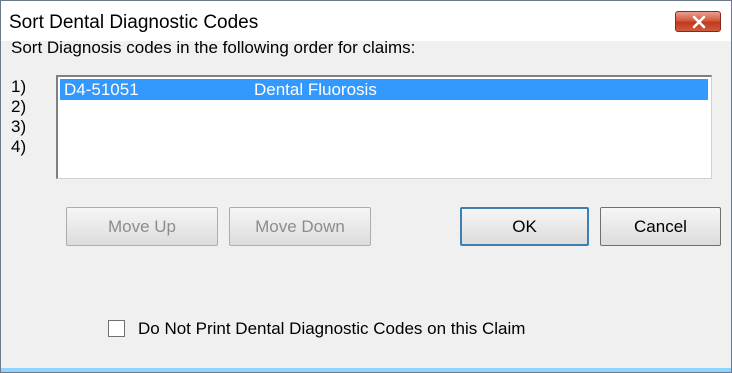 Image resolution: width=732 pixels, height=373 pixels. Describe the element at coordinates (384, 89) in the screenshot. I see `list-item: D4-51051 Dental Fluorosis` at that location.